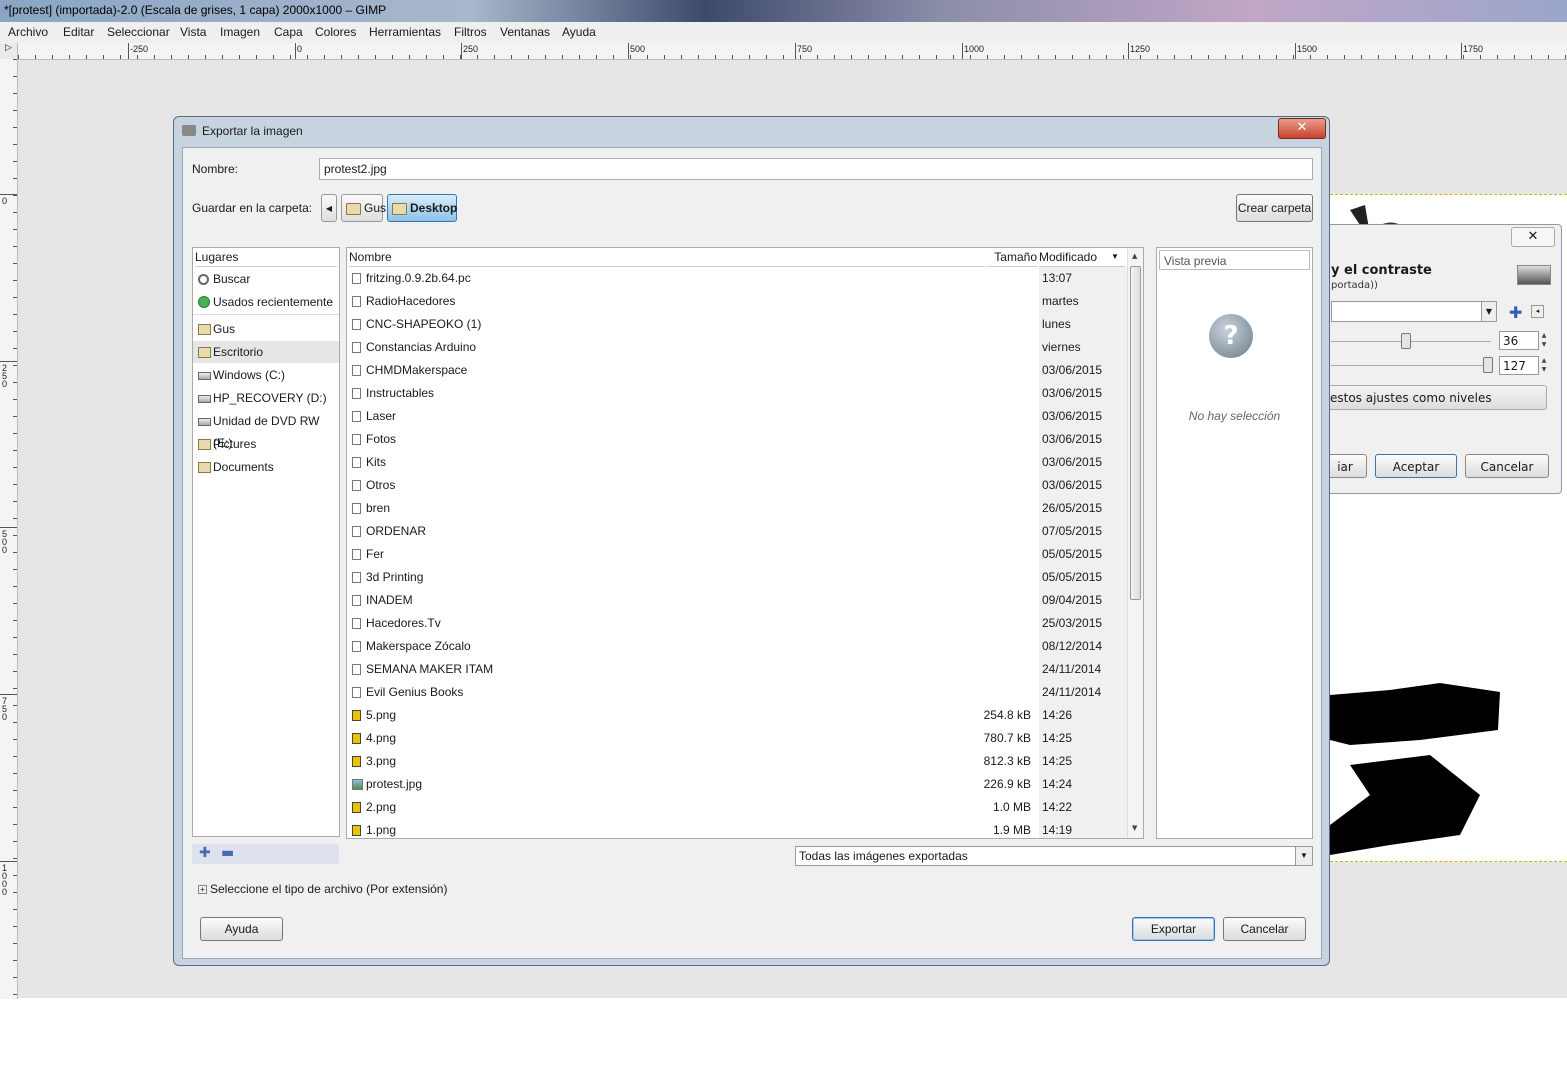 The height and width of the screenshot is (1080, 1567). What do you see at coordinates (737, 784) in the screenshot?
I see `file-row: protest.jpg 226.9 kB 14:24` at bounding box center [737, 784].